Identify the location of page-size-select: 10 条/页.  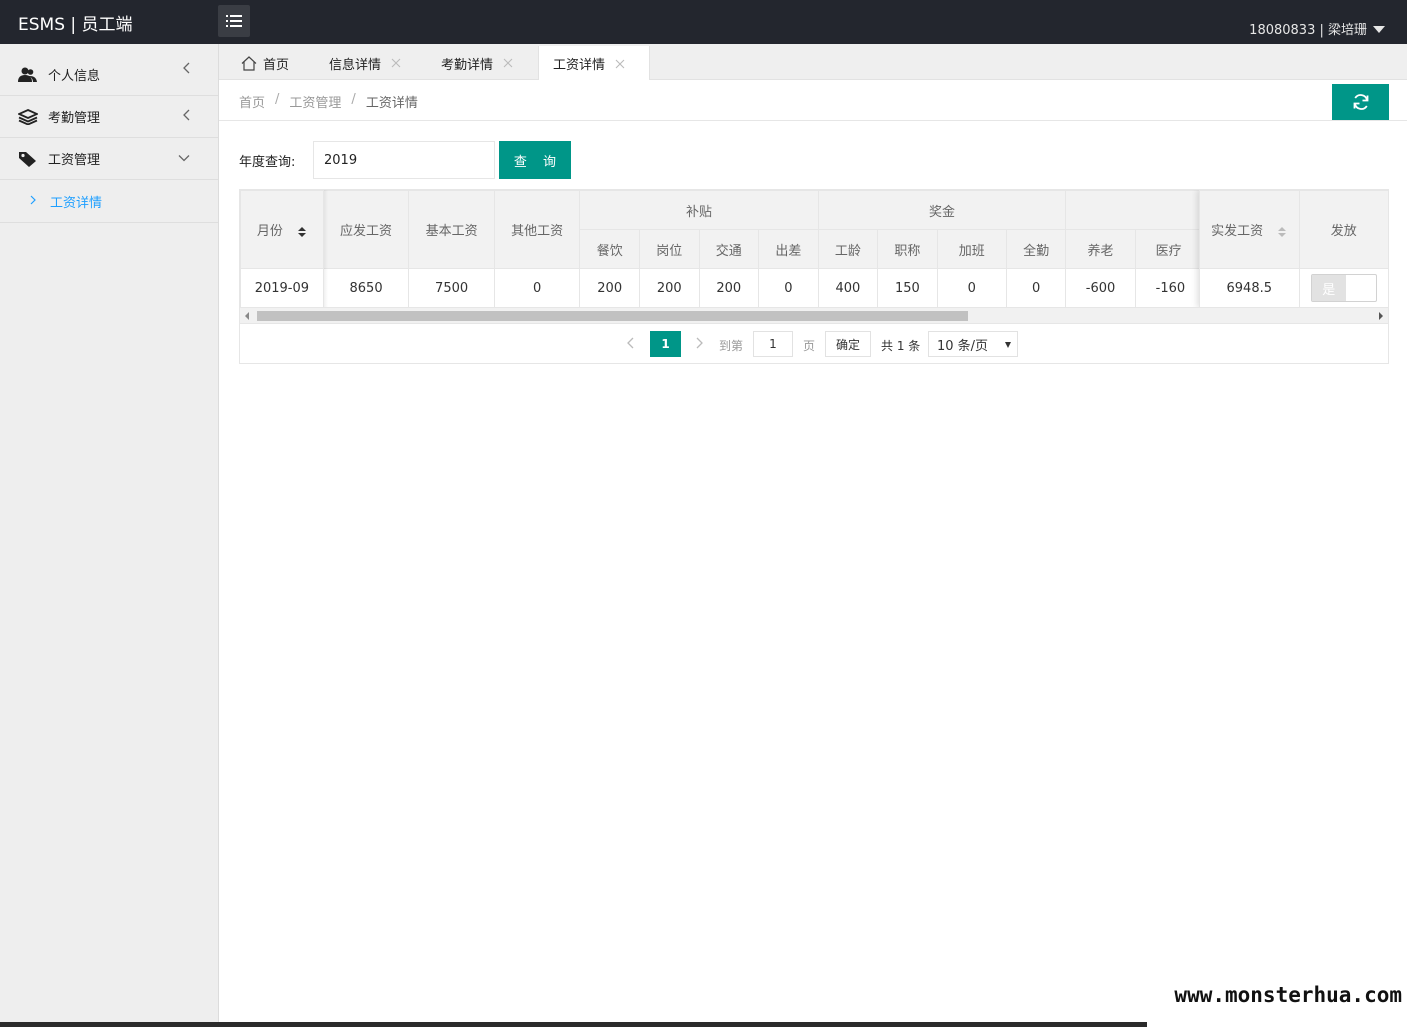
(973, 344).